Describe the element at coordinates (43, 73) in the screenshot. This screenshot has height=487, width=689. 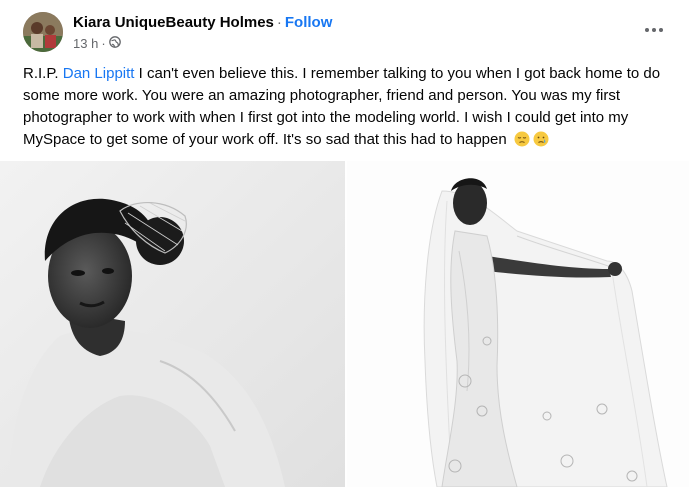
I see `post-text-prefix: R.I.P.` at that location.